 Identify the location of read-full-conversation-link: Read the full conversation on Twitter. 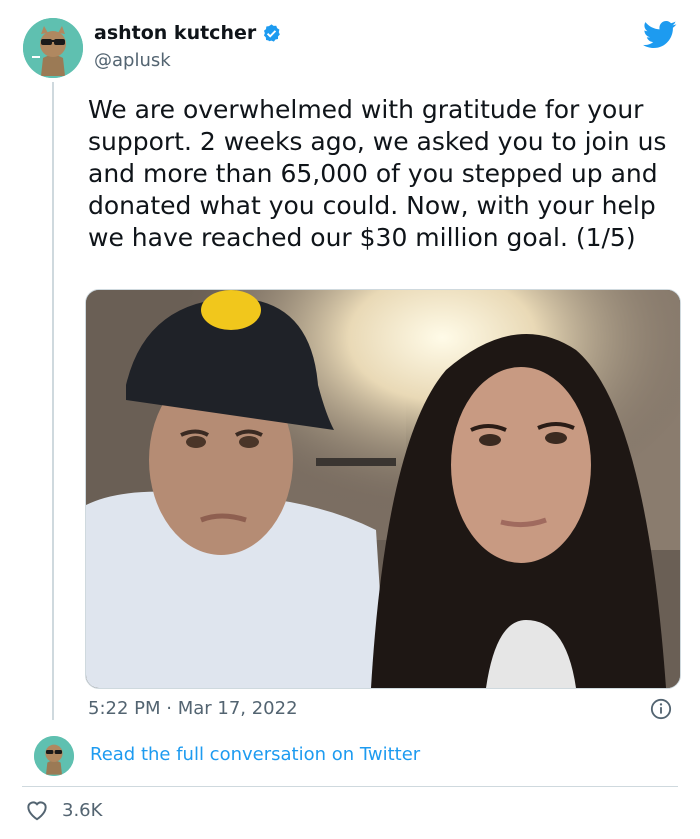
(255, 754).